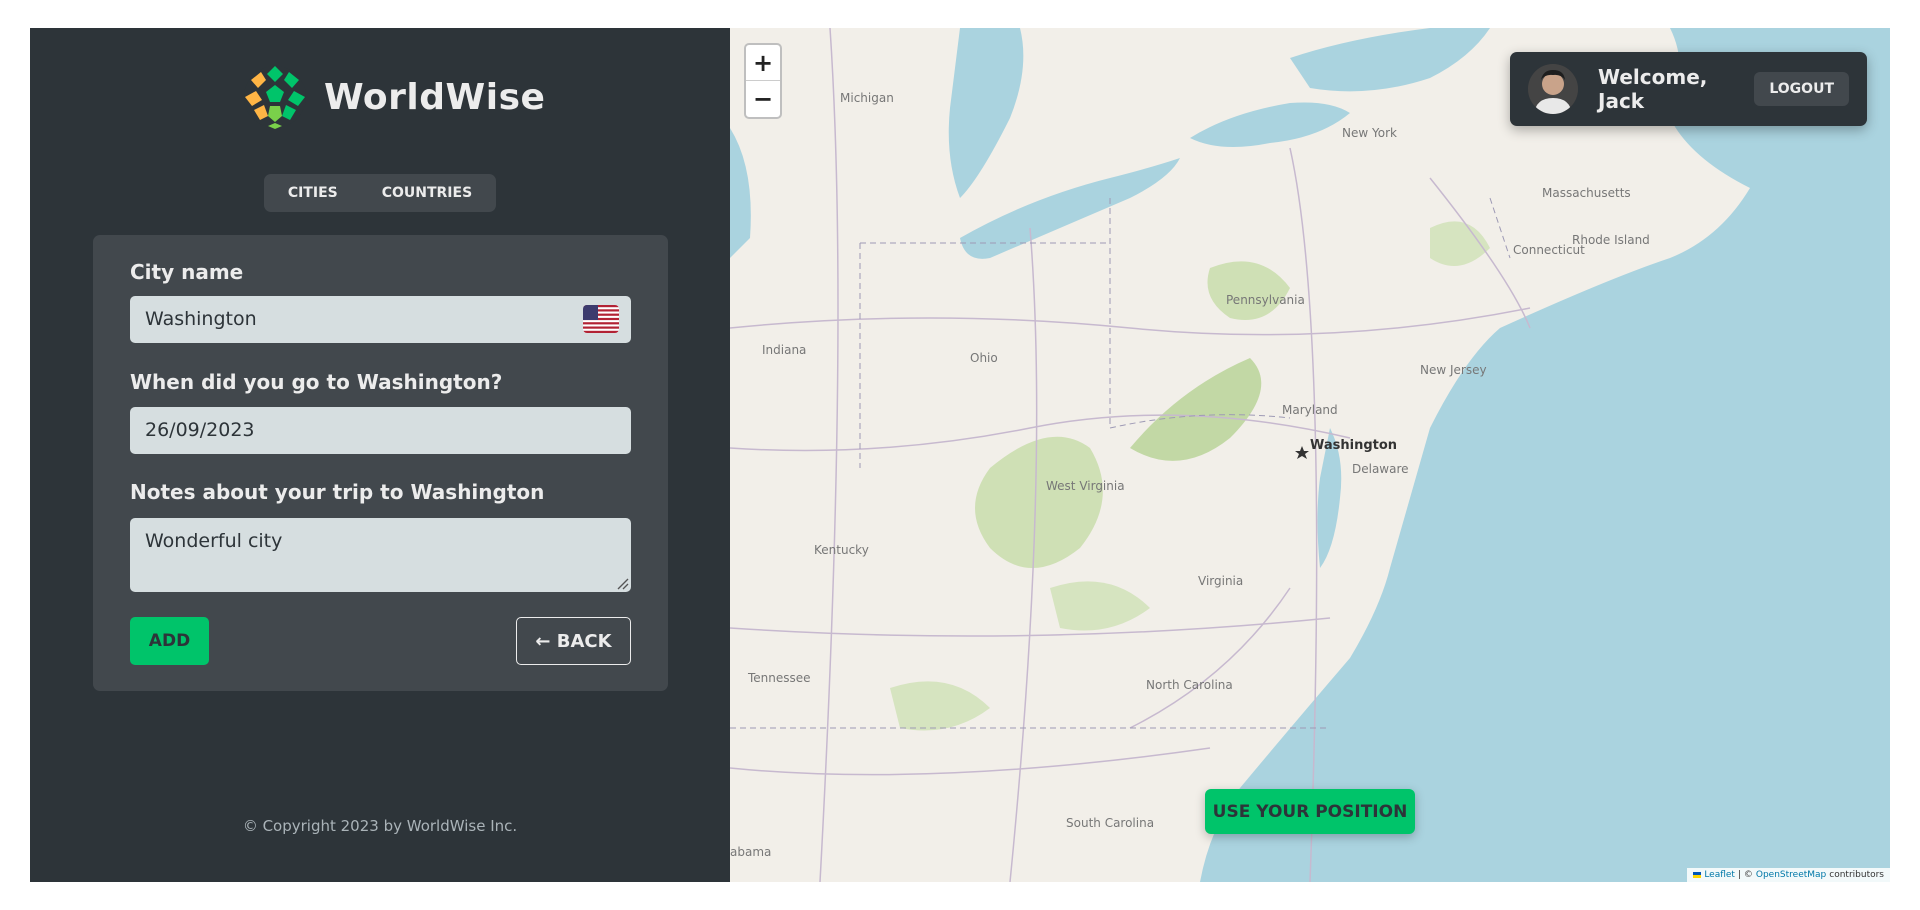 The image size is (1920, 910). I want to click on map-label-indiana: Indiana, so click(784, 350).